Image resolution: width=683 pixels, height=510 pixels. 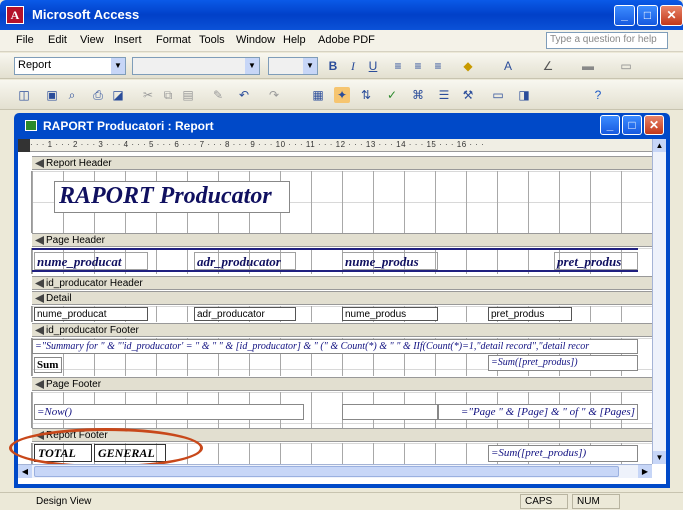 I want to click on header-label-adr-producator: adr_producator, so click(x=245, y=261).